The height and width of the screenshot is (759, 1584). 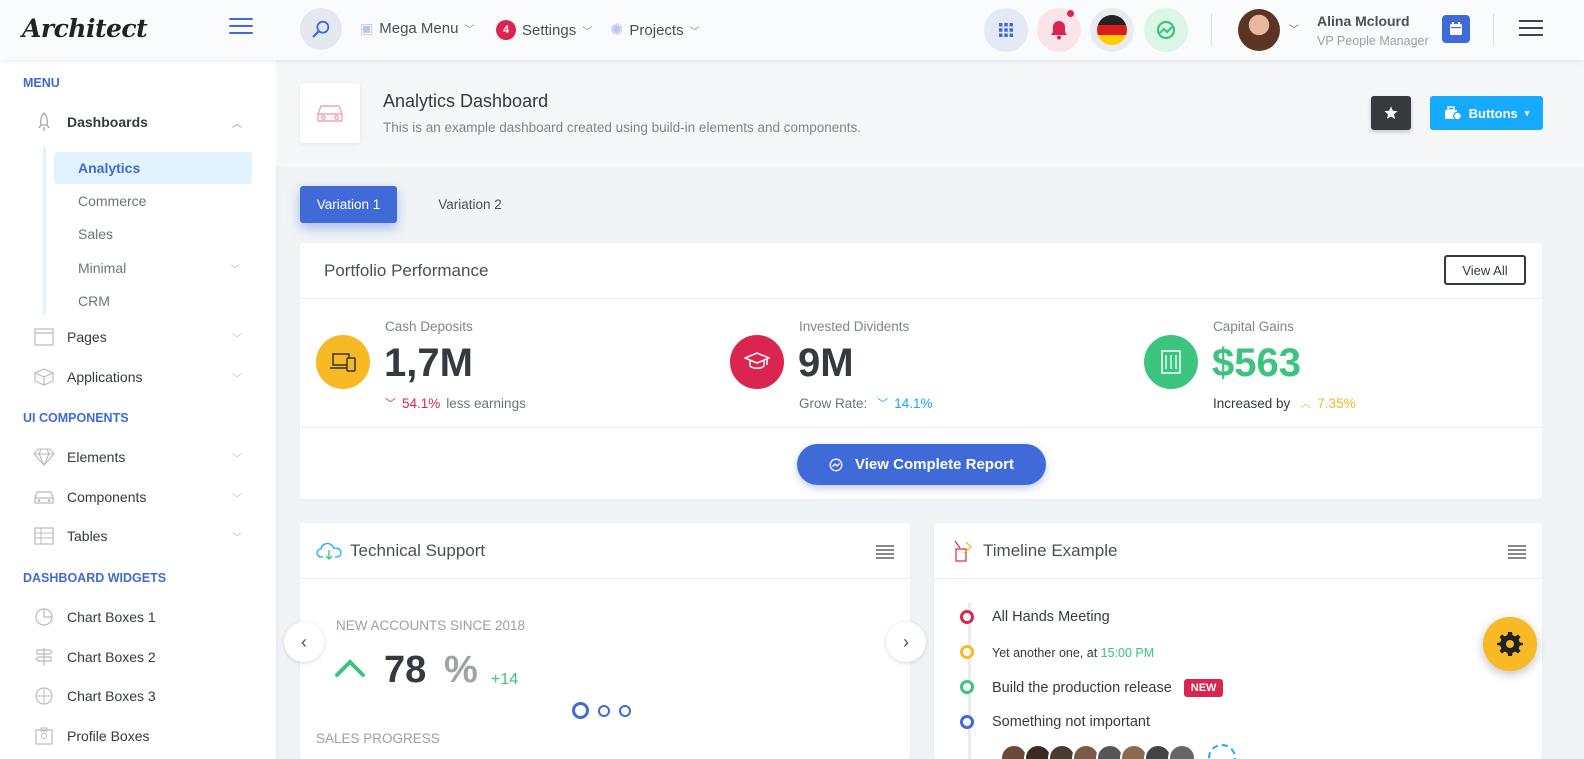 What do you see at coordinates (1336, 403) in the screenshot?
I see `stat-pct: 7.35%` at bounding box center [1336, 403].